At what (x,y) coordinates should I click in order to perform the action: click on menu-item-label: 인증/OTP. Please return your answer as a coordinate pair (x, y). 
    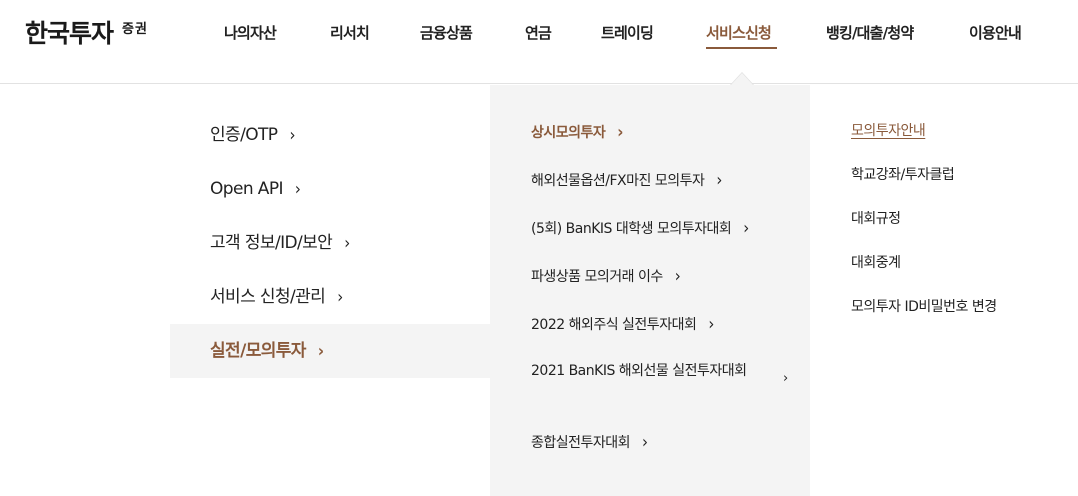
    Looking at the image, I should click on (244, 135).